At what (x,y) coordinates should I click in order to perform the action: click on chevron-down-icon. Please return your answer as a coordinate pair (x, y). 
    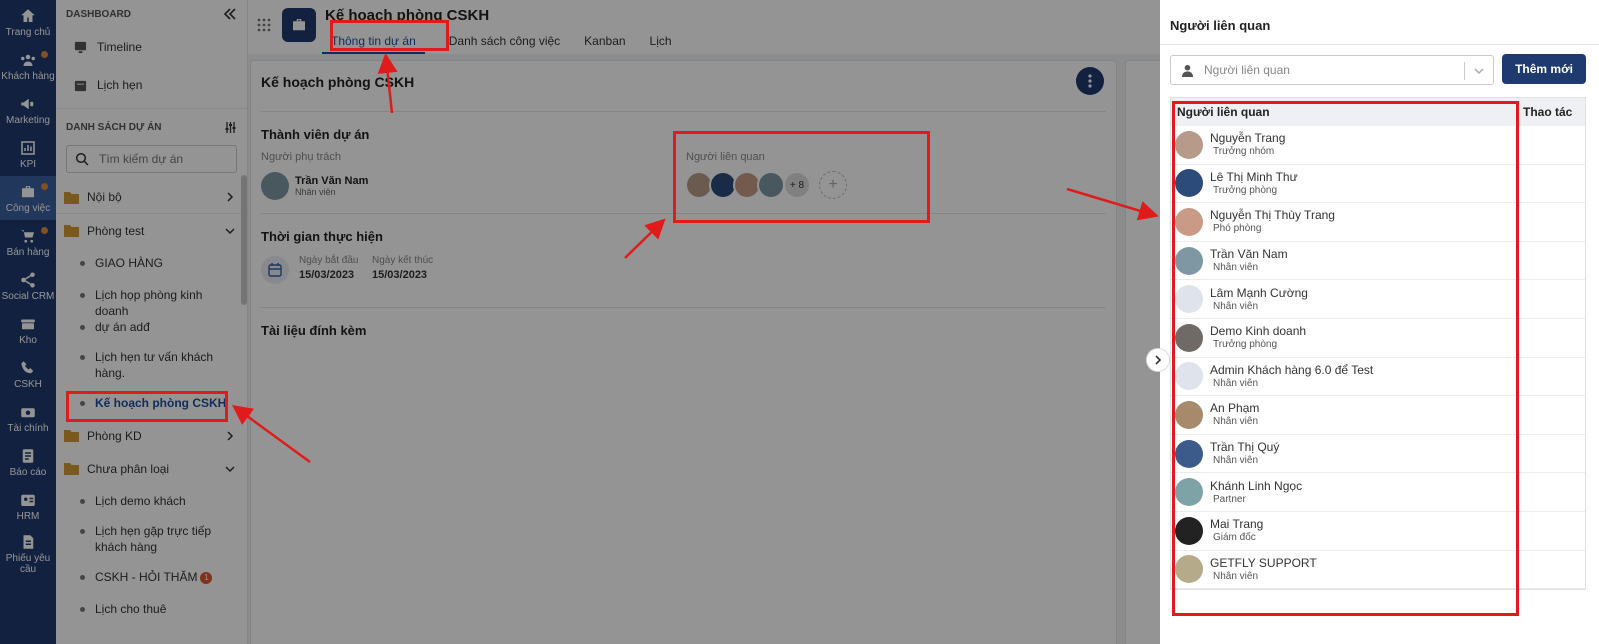
    Looking at the image, I should click on (1479, 71).